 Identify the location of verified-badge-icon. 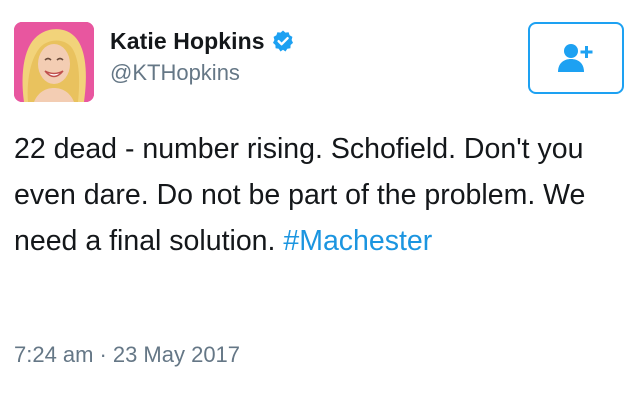
(283, 41).